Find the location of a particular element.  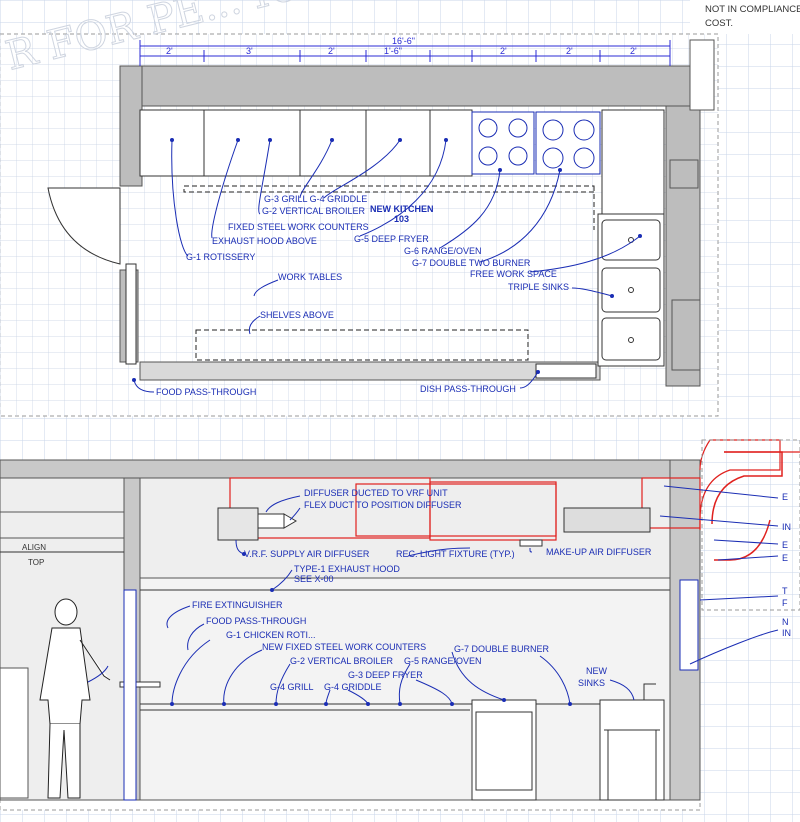

align-top-line-1: ALIGN is located at coordinates (34, 547).